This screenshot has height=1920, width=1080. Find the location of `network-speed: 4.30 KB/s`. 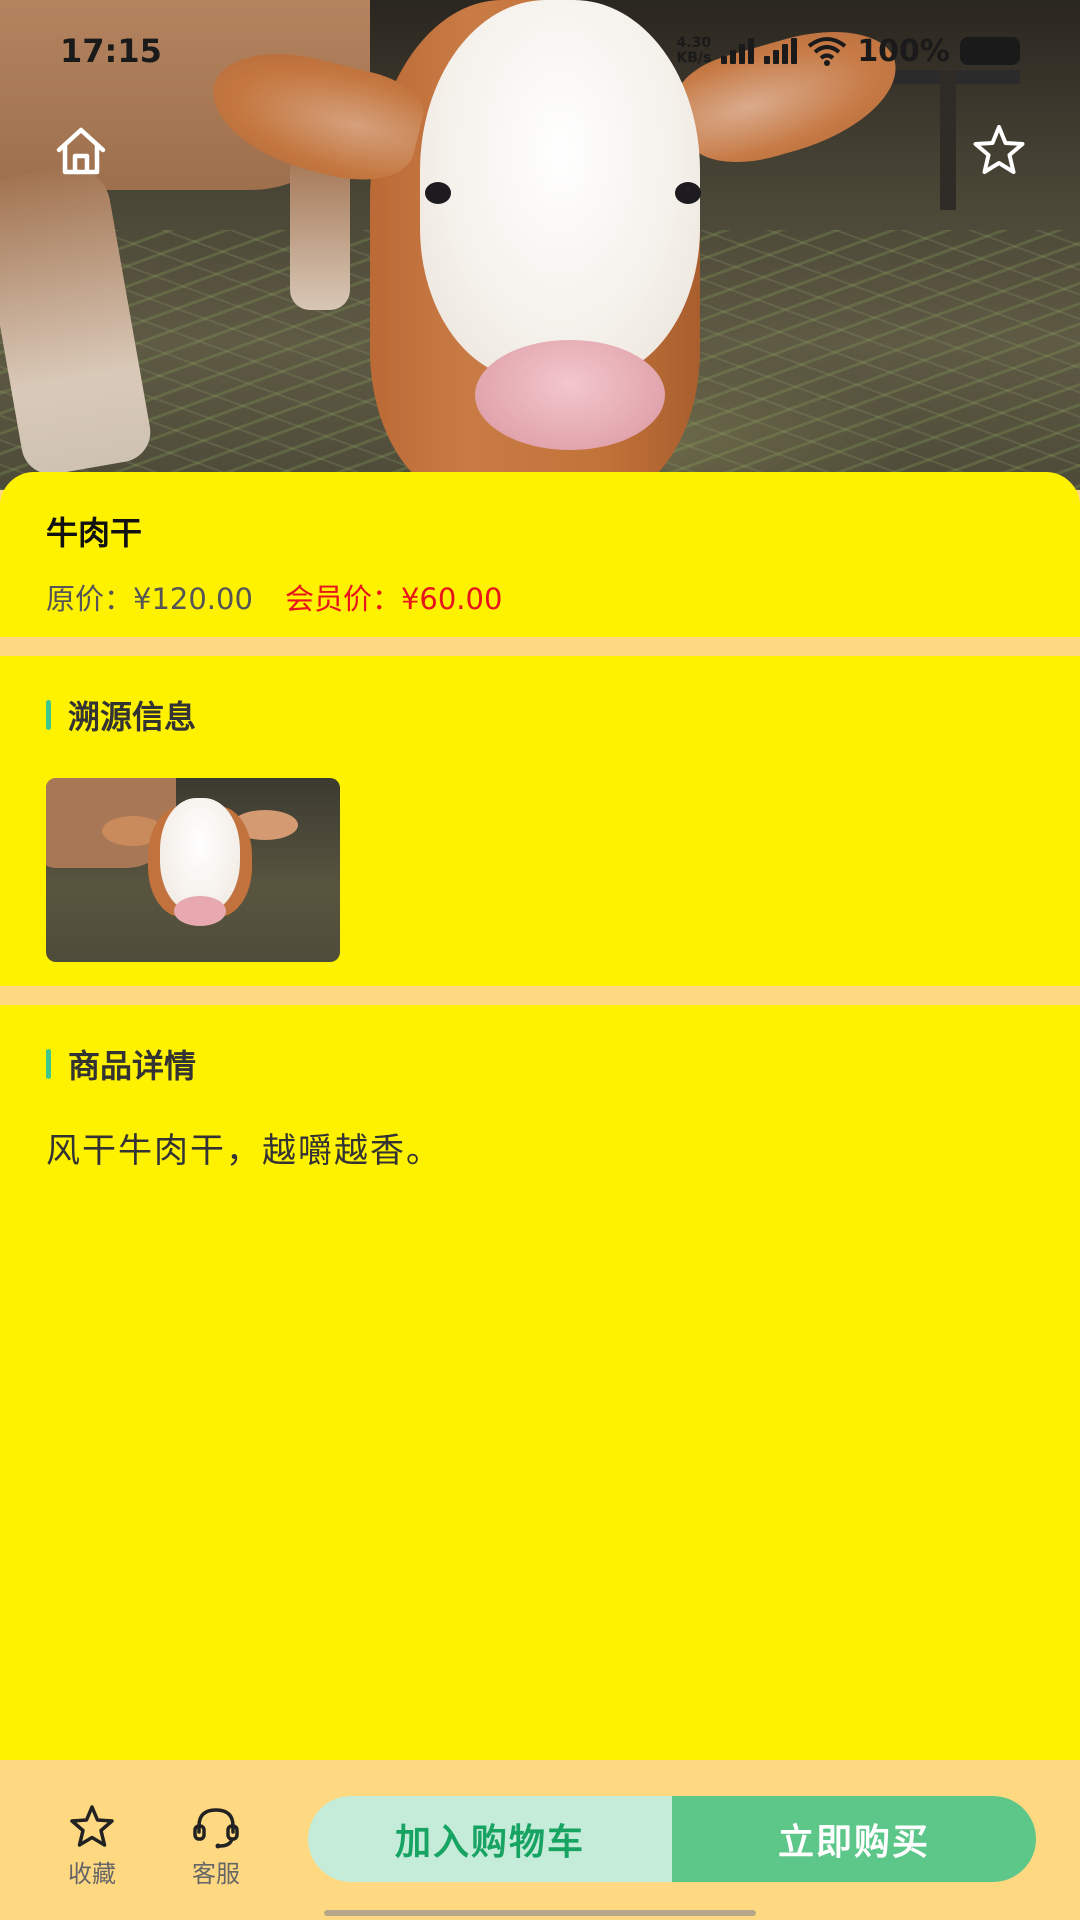

network-speed: 4.30 KB/s is located at coordinates (694, 50).